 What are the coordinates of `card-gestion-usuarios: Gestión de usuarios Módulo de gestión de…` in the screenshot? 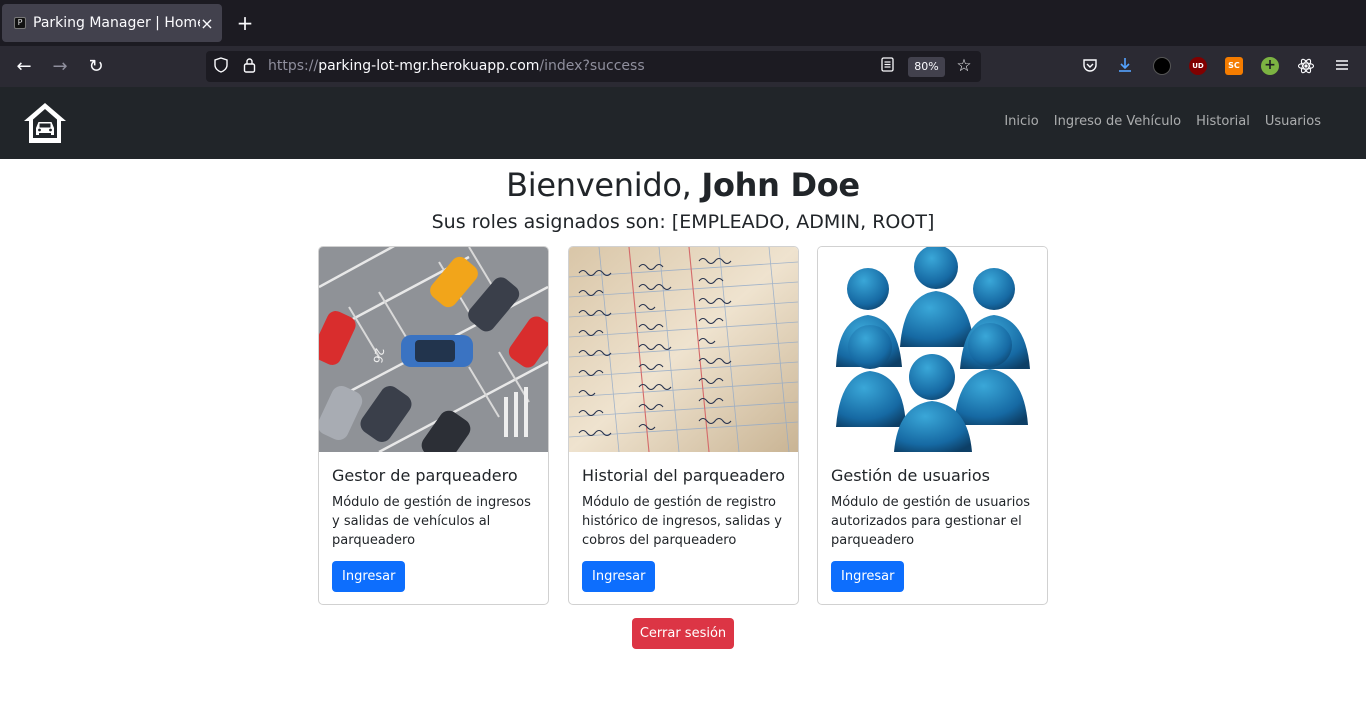 It's located at (932, 425).